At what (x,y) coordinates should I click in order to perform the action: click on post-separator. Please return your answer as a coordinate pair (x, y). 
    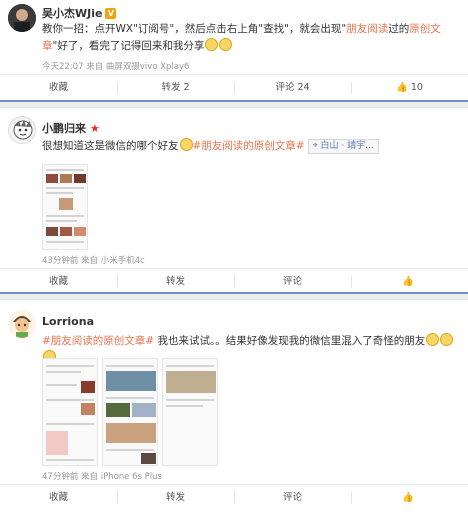
    Looking at the image, I should click on (234, 104).